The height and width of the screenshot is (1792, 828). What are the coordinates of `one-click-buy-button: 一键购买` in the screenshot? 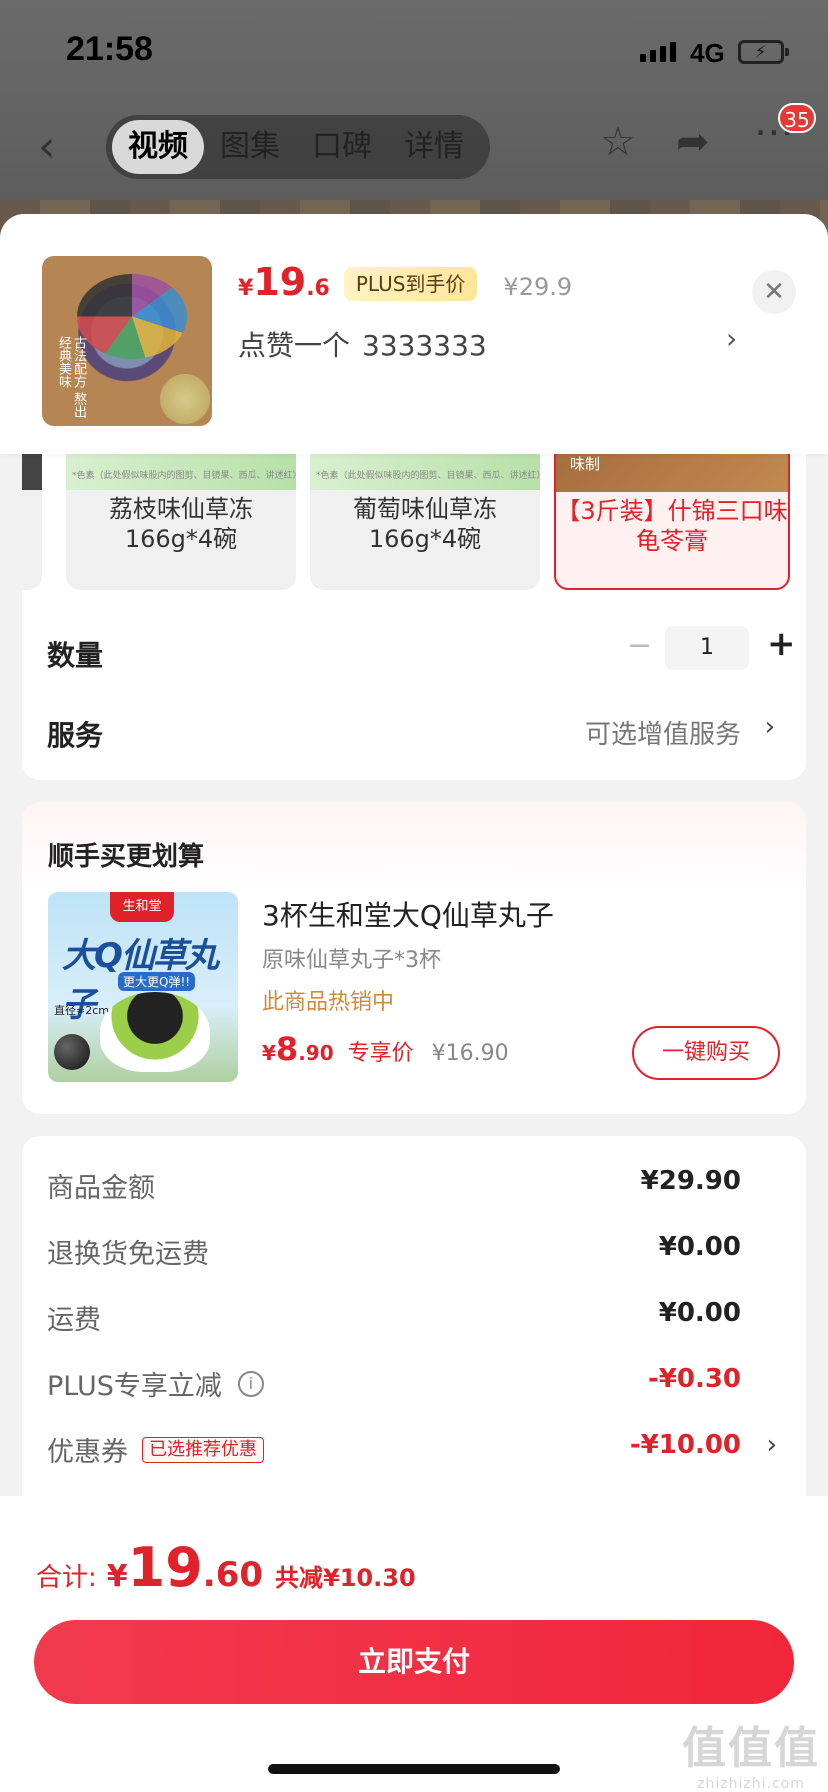 It's located at (706, 1053).